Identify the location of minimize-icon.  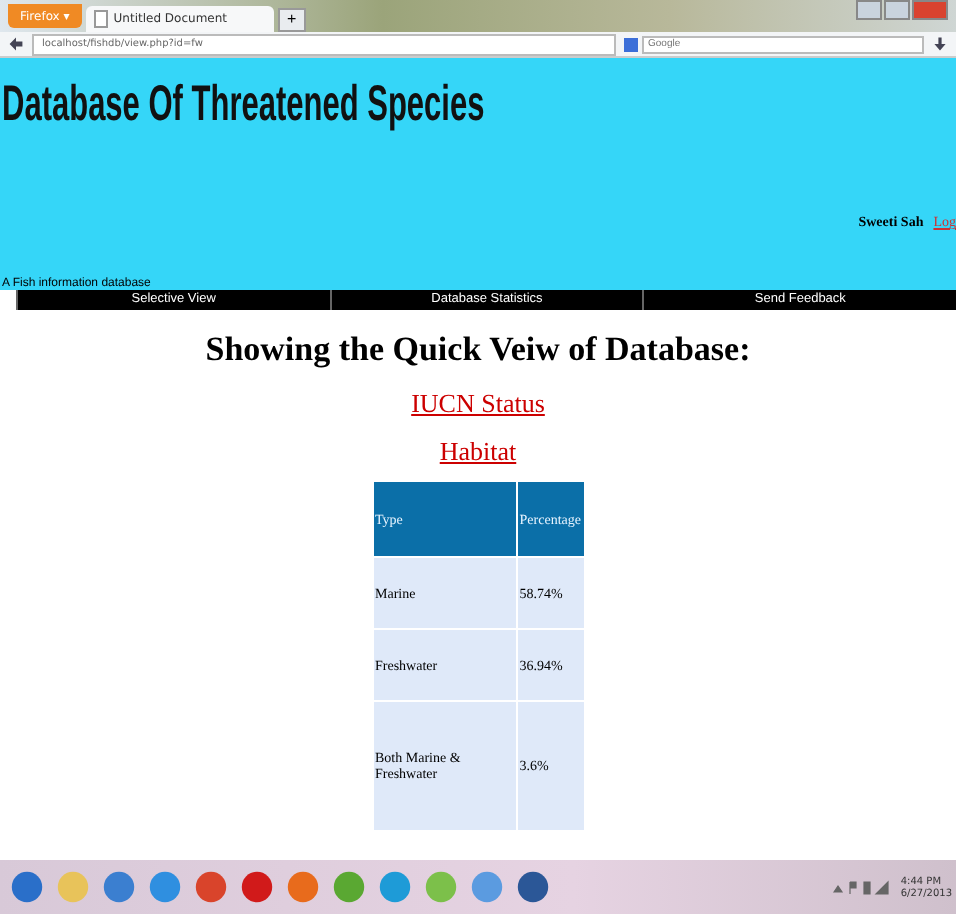
(869, 10).